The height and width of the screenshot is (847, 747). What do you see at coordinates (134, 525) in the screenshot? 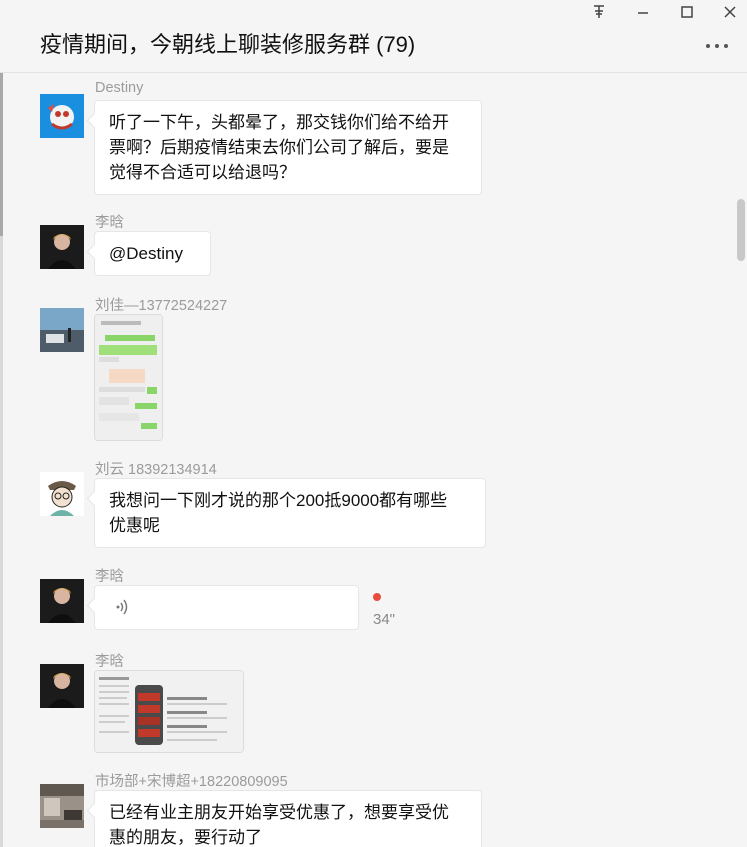
I see `message-line: 优惠呢` at bounding box center [134, 525].